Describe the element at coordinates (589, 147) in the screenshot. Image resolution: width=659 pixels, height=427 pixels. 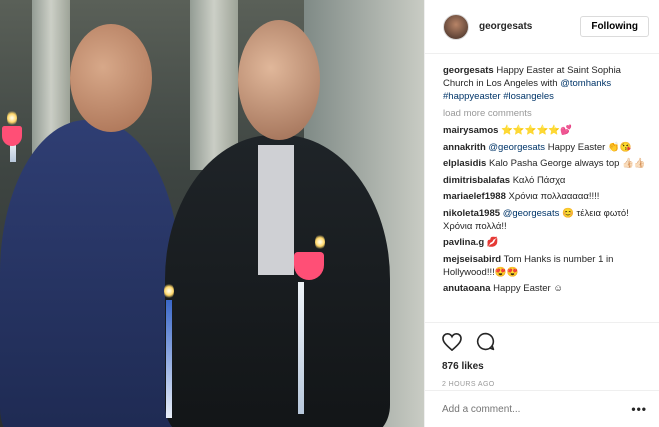
I see `comment-text: Happy Easter 👏😘` at that location.